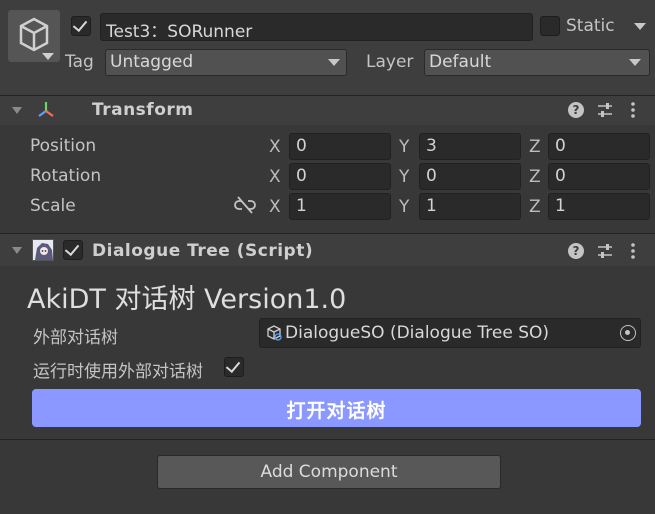 The image size is (655, 514). What do you see at coordinates (301, 176) in the screenshot?
I see `rotation-x-value: 0` at bounding box center [301, 176].